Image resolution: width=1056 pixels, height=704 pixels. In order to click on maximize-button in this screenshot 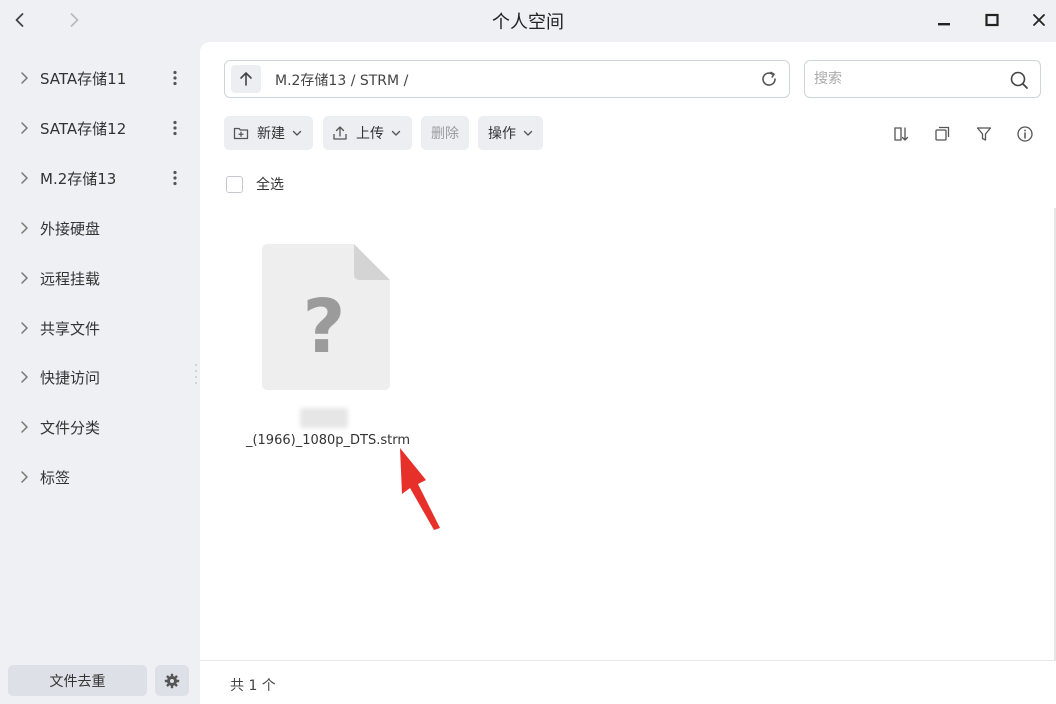, I will do `click(992, 20)`.